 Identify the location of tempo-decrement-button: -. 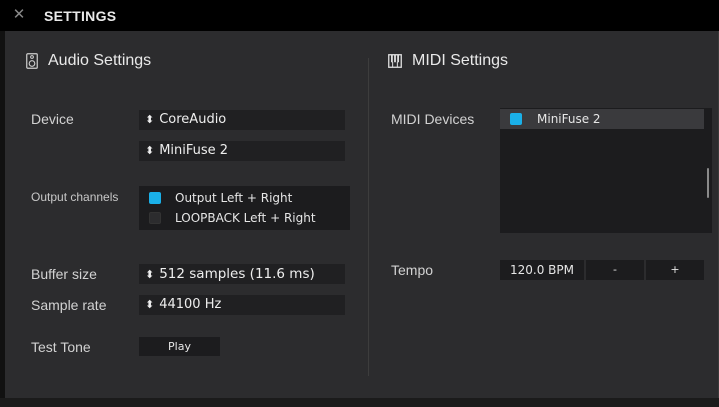
(615, 270).